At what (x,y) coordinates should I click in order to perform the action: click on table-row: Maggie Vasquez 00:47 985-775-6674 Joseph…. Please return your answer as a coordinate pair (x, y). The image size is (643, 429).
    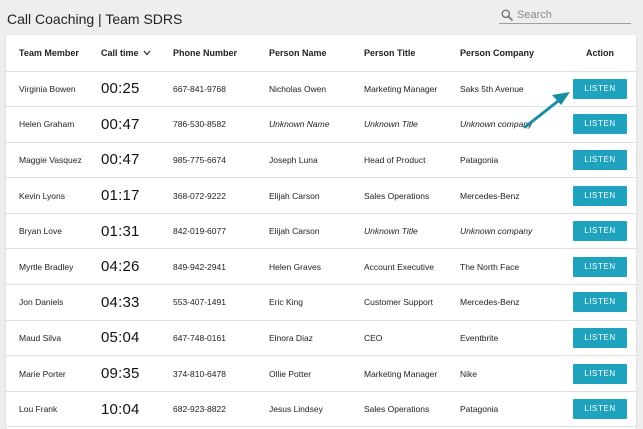
    Looking at the image, I should click on (321, 160).